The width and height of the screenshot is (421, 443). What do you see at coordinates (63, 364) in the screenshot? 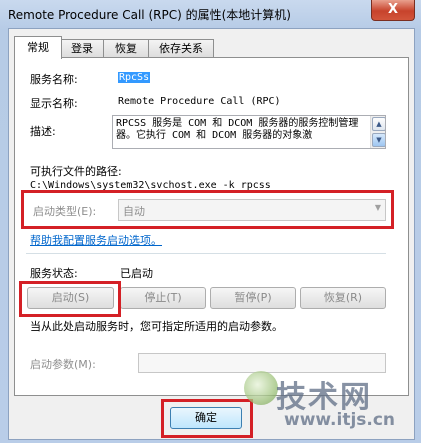
I see `start-params-label: 启动参数(M):` at bounding box center [63, 364].